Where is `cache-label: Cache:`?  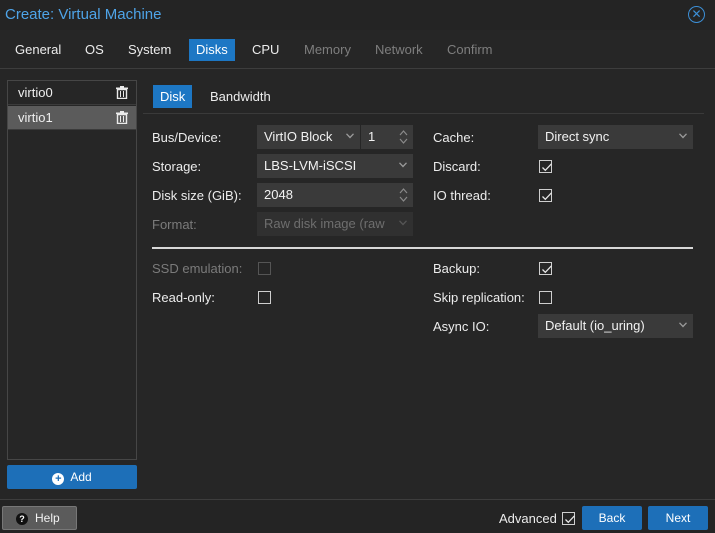 cache-label: Cache: is located at coordinates (454, 137).